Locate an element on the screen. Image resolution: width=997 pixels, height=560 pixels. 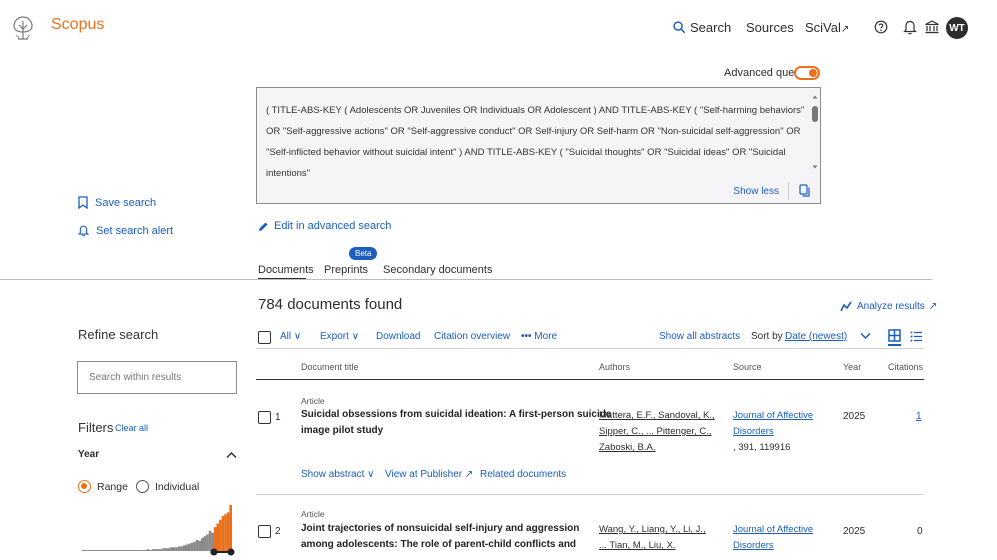
source-volume: , 391, 119916 is located at coordinates (762, 447).